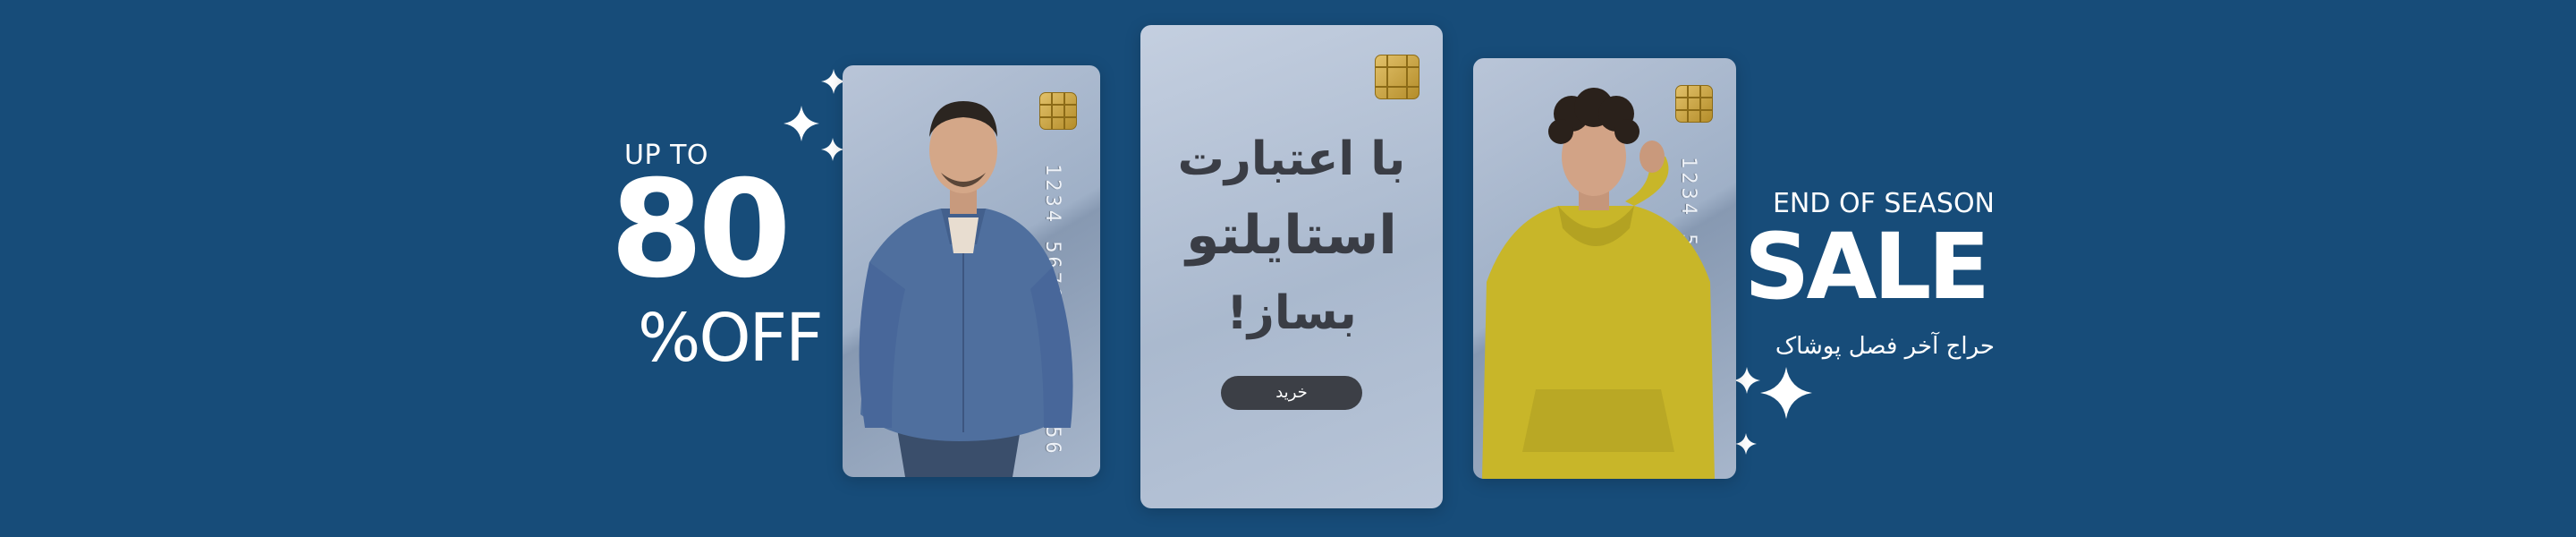  I want to click on card-sweater-model: 1234 5678 9012 3456, so click(971, 271).